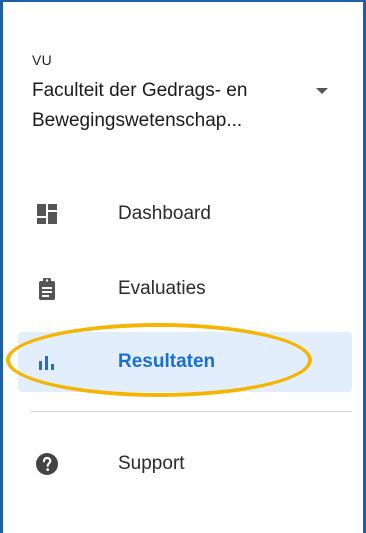  What do you see at coordinates (42, 60) in the screenshot?
I see `org-label: VU` at bounding box center [42, 60].